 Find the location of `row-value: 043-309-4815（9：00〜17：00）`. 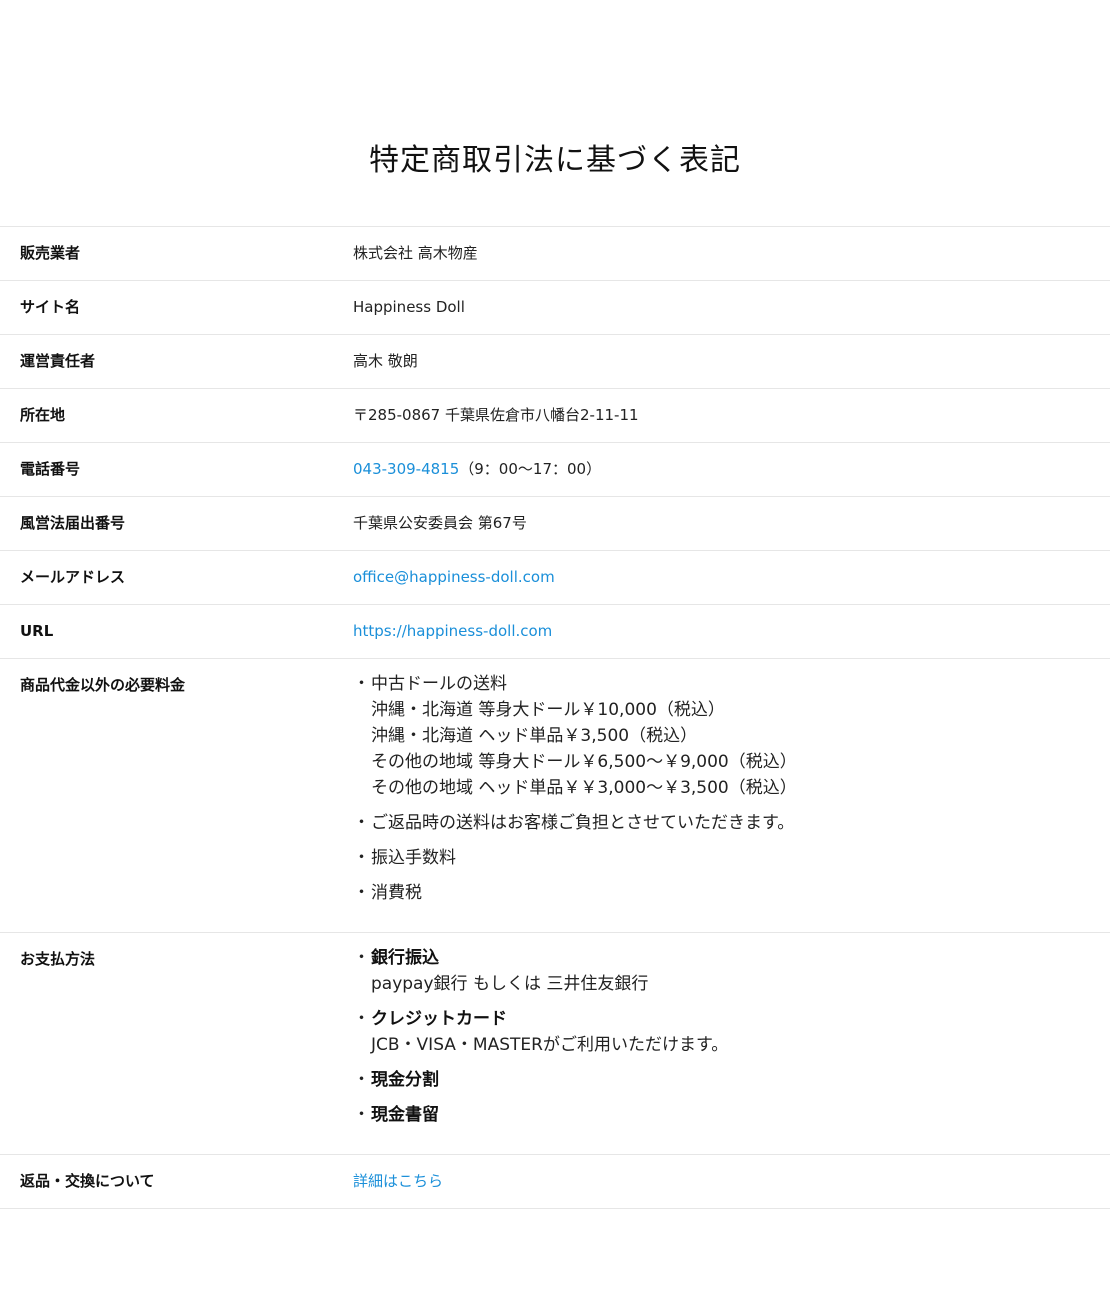

row-value: 043-309-4815（9：00〜17：00） is located at coordinates (731, 470).